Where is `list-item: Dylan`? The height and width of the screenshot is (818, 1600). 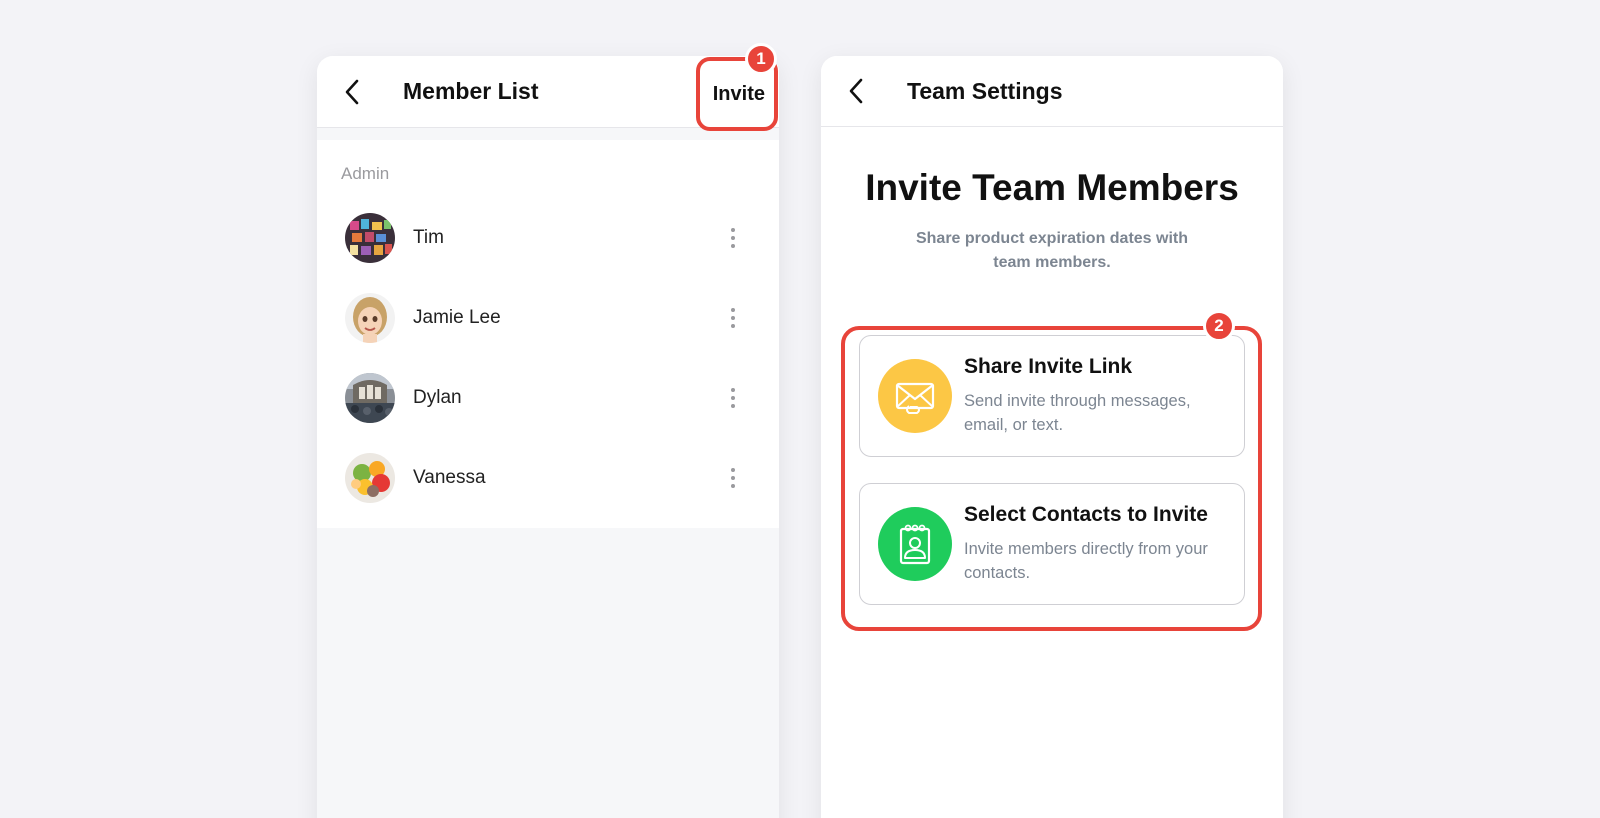 list-item: Dylan is located at coordinates (548, 398).